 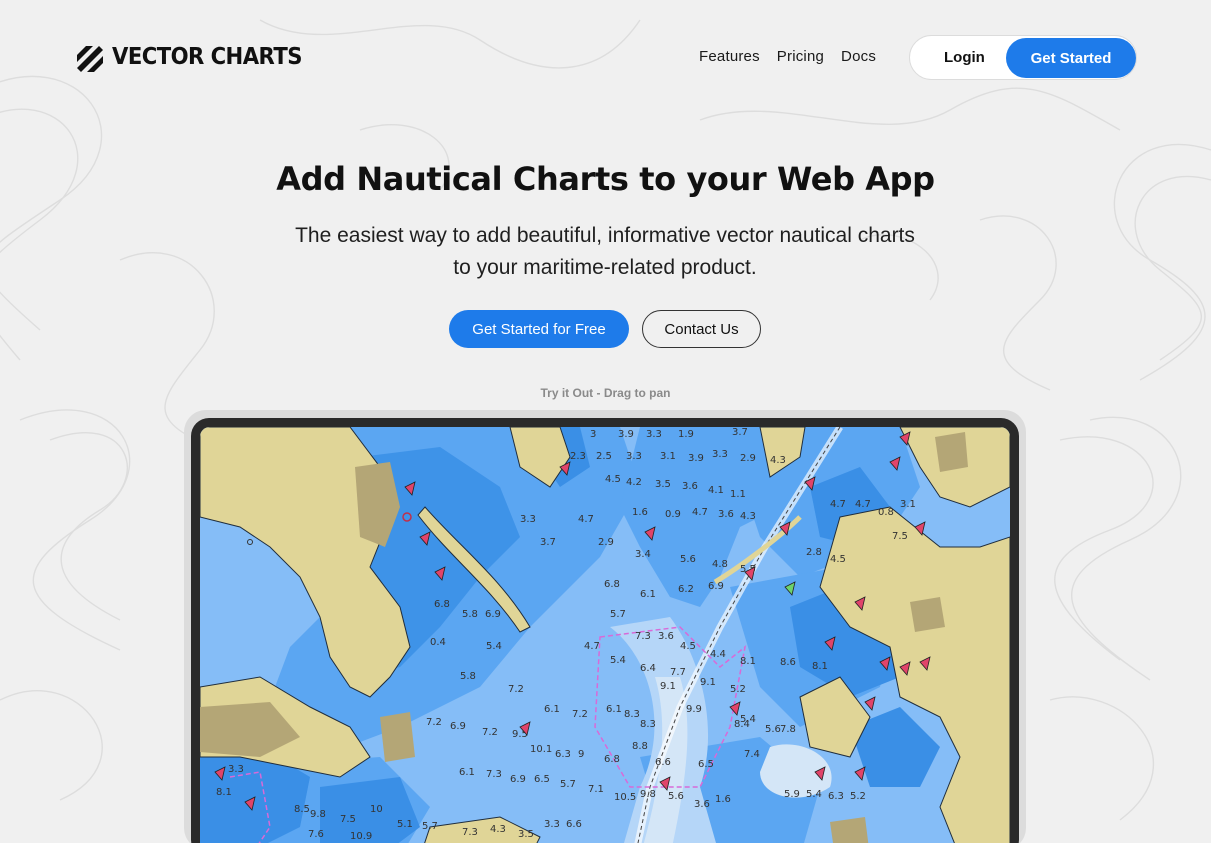 What do you see at coordinates (792, 794) in the screenshot?
I see `depth-sounding-label: 5.9` at bounding box center [792, 794].